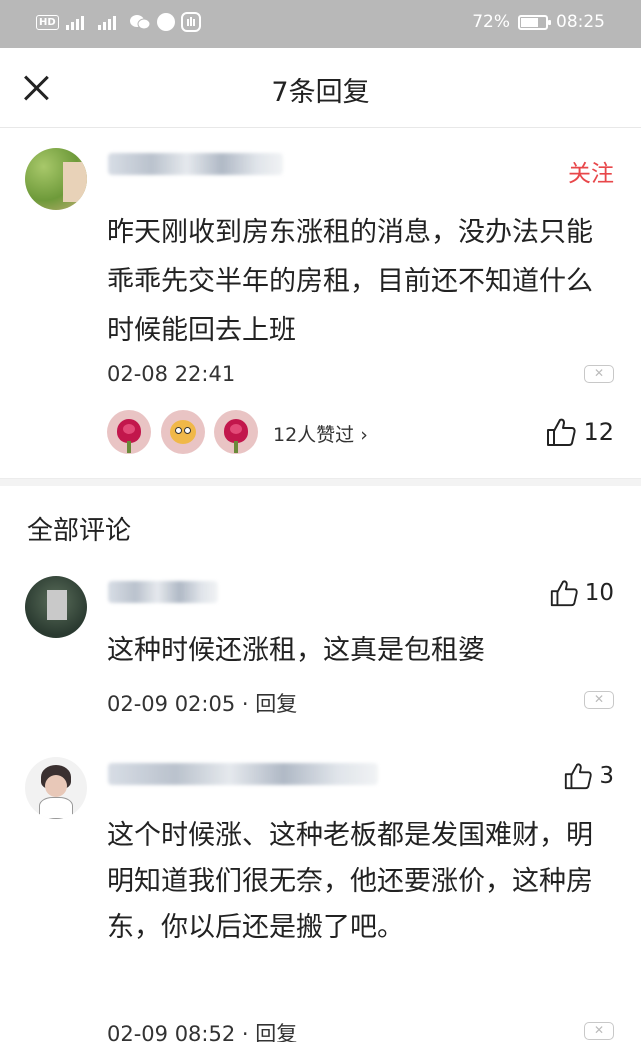 This screenshot has height=1042, width=641. Describe the element at coordinates (171, 704) in the screenshot. I see `comment-timestamp: 02-09 02:05` at that location.